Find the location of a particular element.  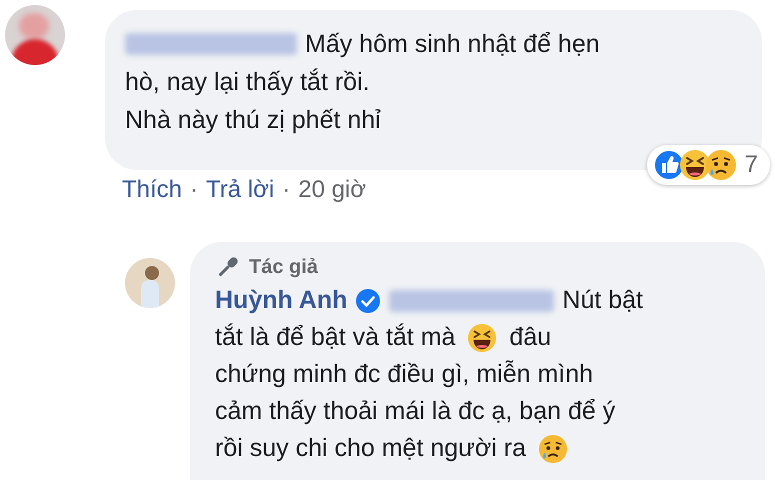

comment-time: 20 giờ is located at coordinates (332, 190).